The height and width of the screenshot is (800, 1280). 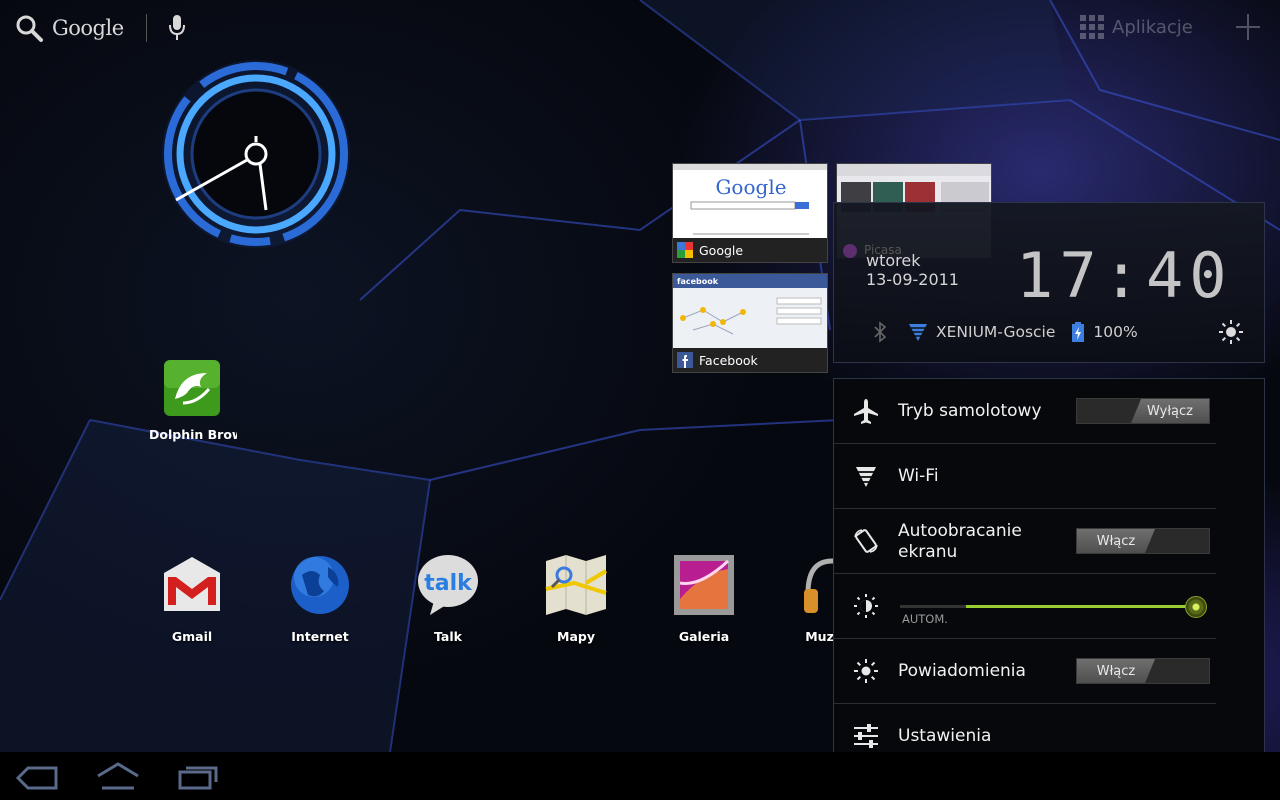 What do you see at coordinates (37, 778) in the screenshot?
I see `back-icon` at bounding box center [37, 778].